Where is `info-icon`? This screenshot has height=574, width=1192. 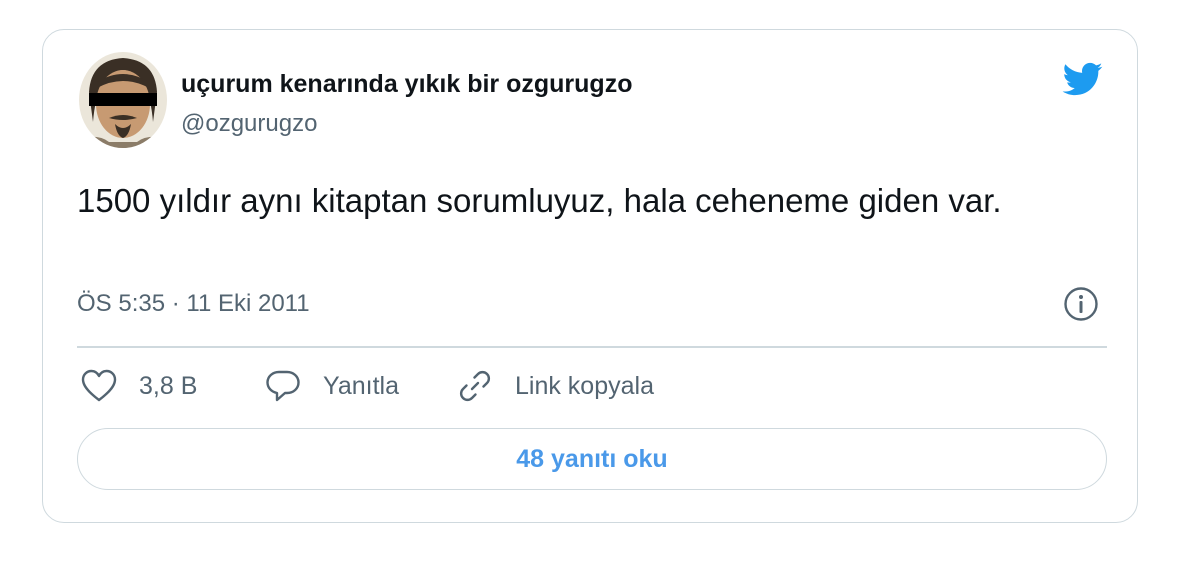 info-icon is located at coordinates (1081, 304).